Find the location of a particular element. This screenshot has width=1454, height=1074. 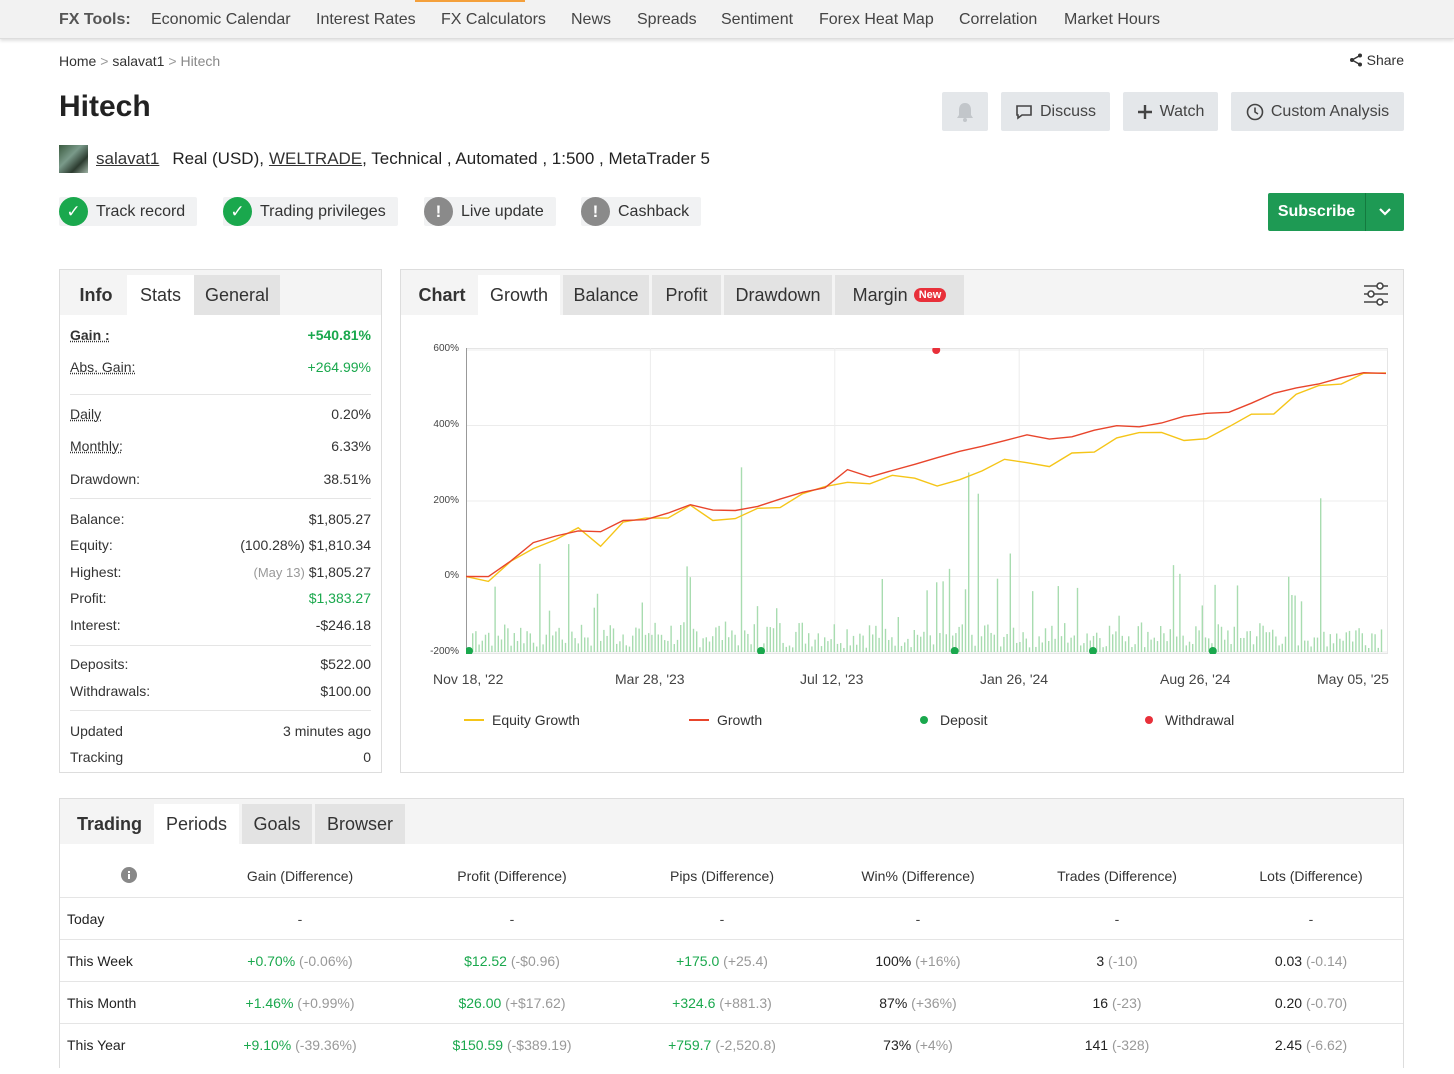

breadcrumb-current: Hitech is located at coordinates (200, 61).